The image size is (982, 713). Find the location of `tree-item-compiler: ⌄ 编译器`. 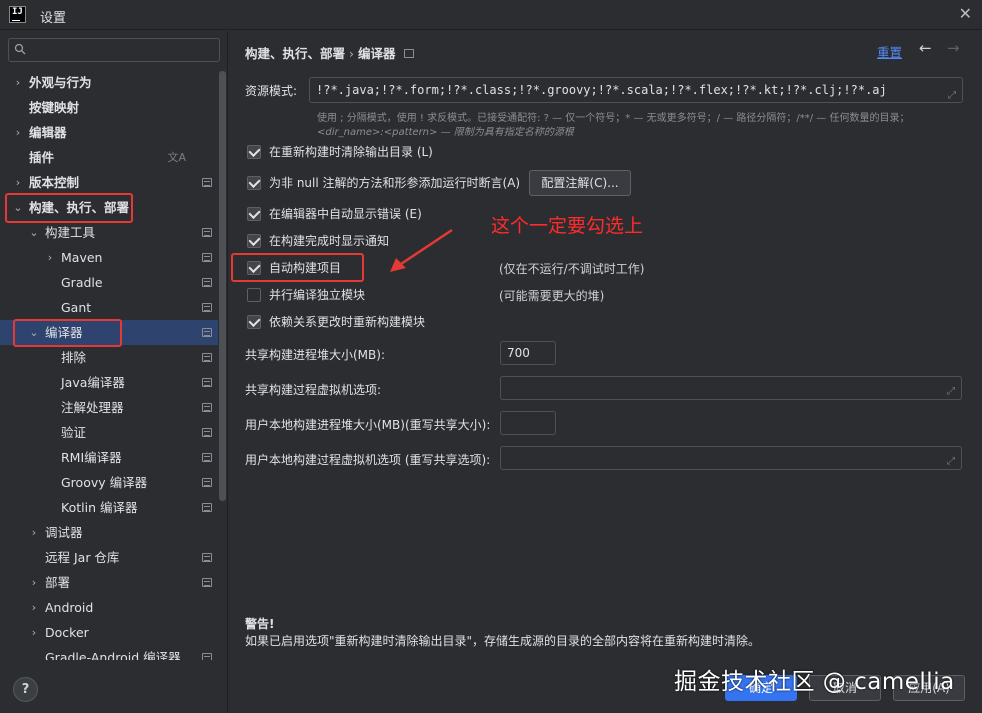

tree-item-compiler: ⌄ 编译器 is located at coordinates (109, 332).